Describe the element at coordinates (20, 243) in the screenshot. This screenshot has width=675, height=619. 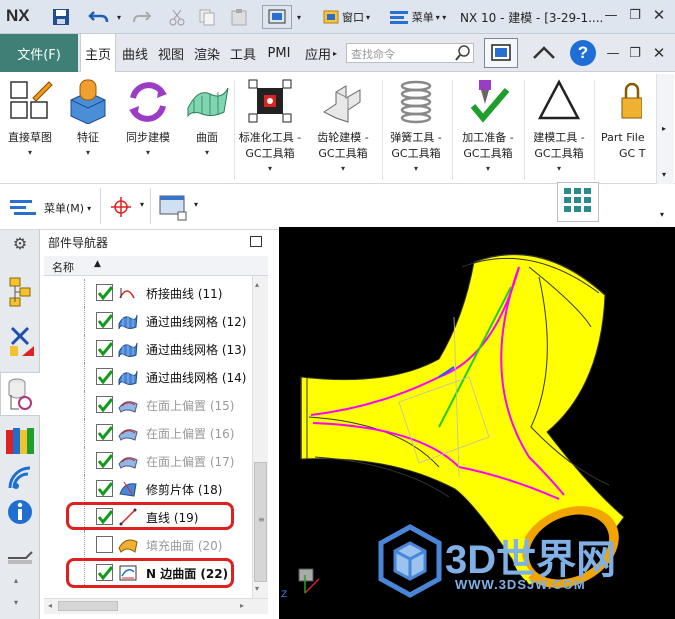
I see `gear-icon: ⚙` at that location.